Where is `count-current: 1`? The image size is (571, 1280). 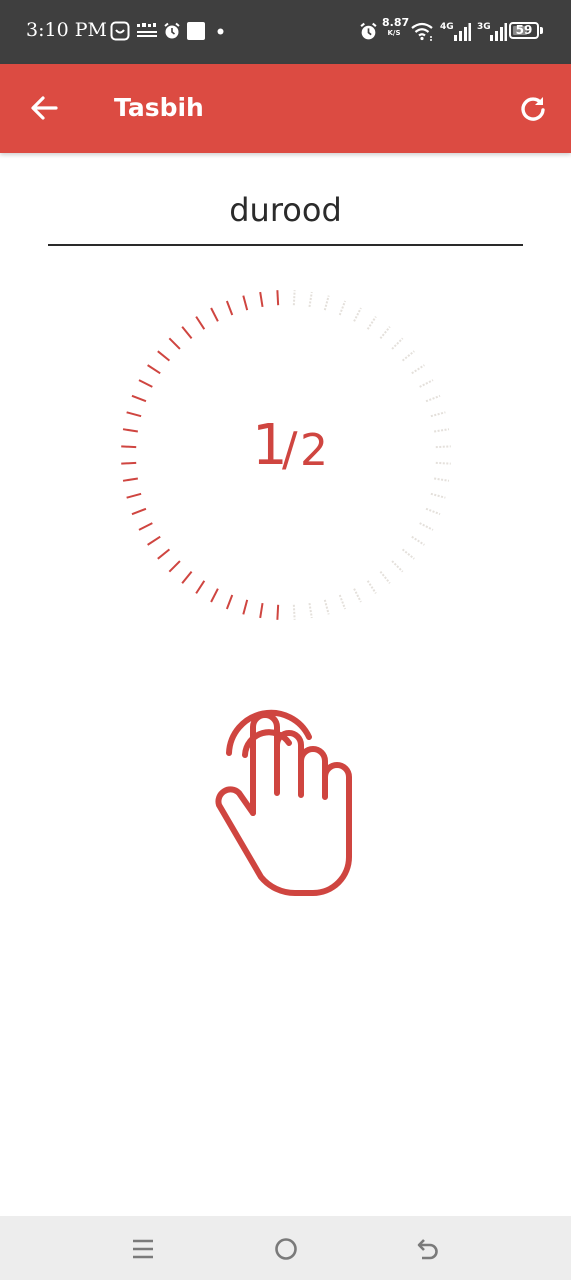 count-current: 1 is located at coordinates (270, 445).